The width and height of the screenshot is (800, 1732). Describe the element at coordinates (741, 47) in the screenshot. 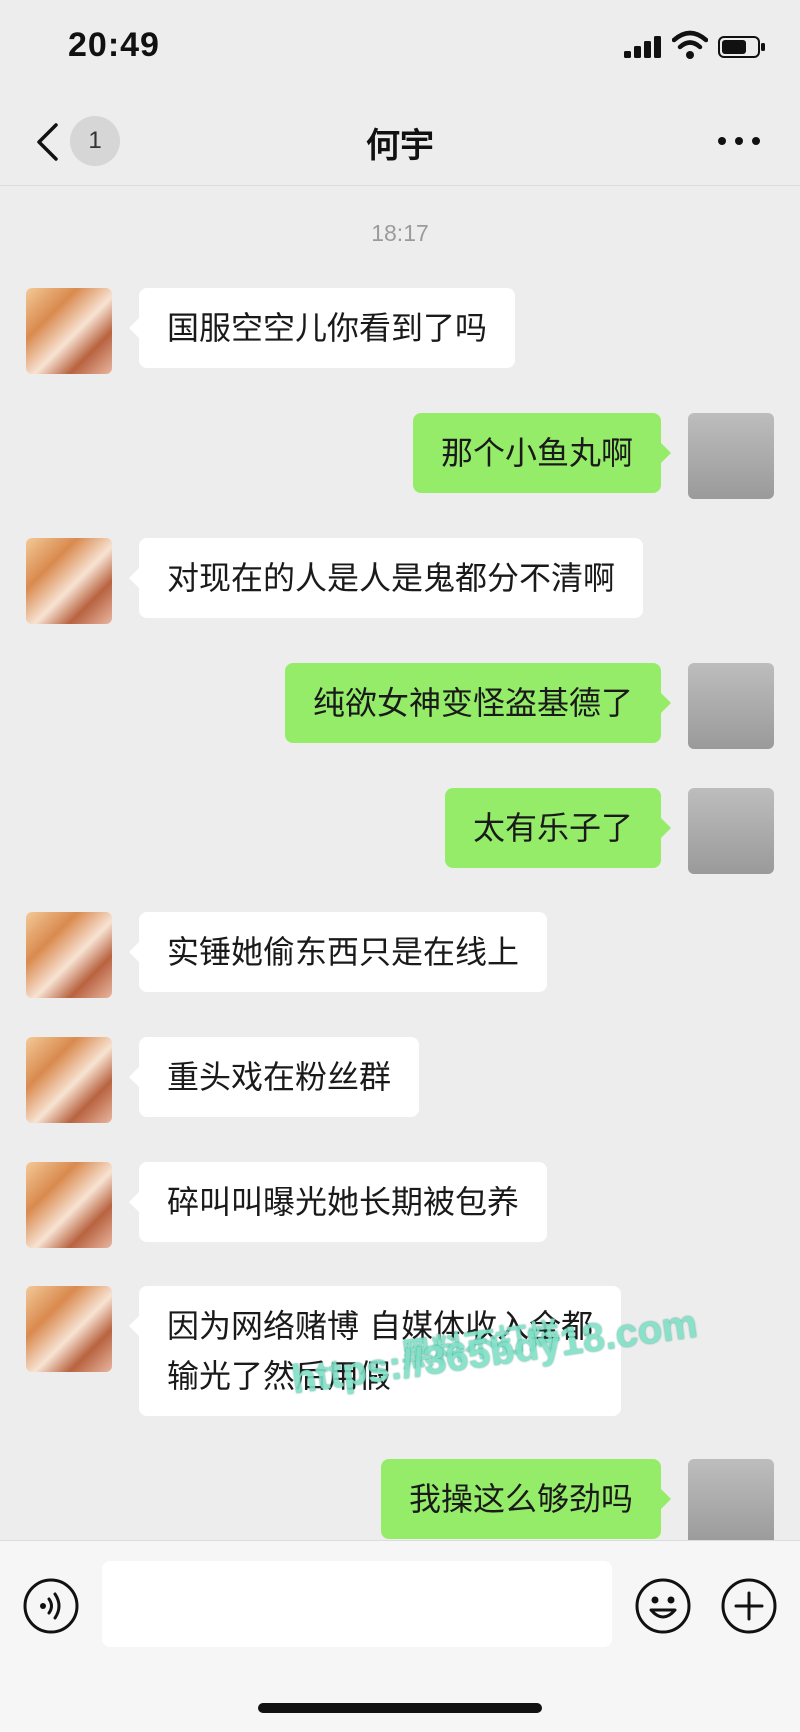

I see `battery-icon` at that location.